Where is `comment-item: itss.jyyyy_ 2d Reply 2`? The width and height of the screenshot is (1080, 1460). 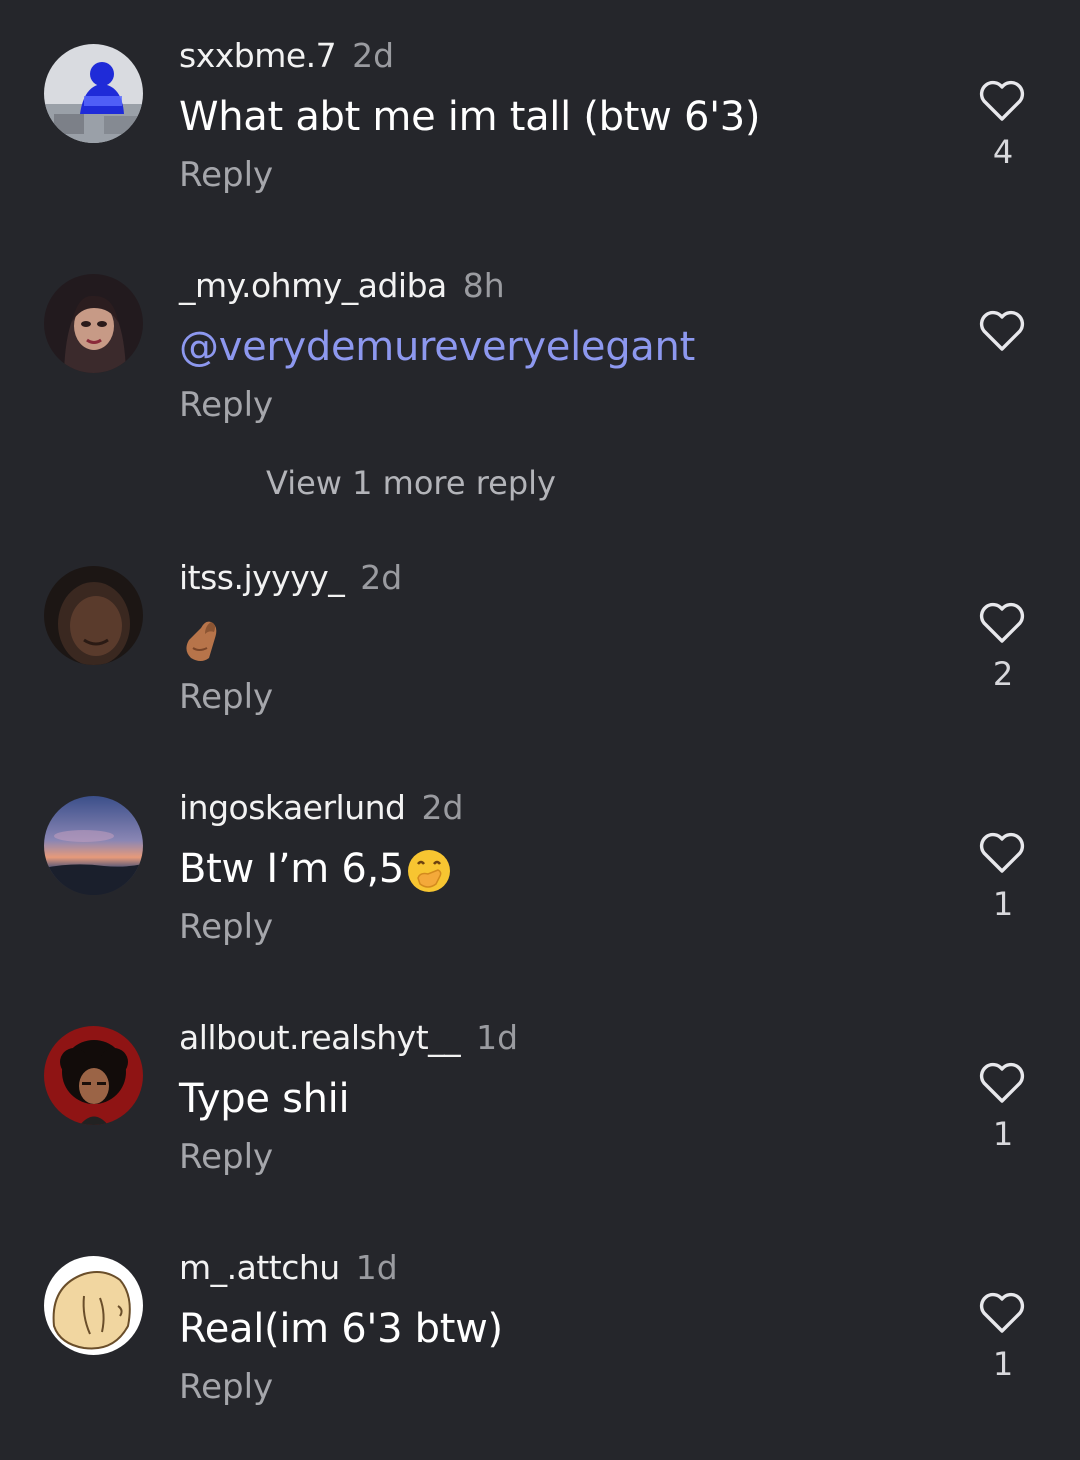 comment-item: itss.jyyyy_ 2d Reply 2 is located at coordinates (540, 622).